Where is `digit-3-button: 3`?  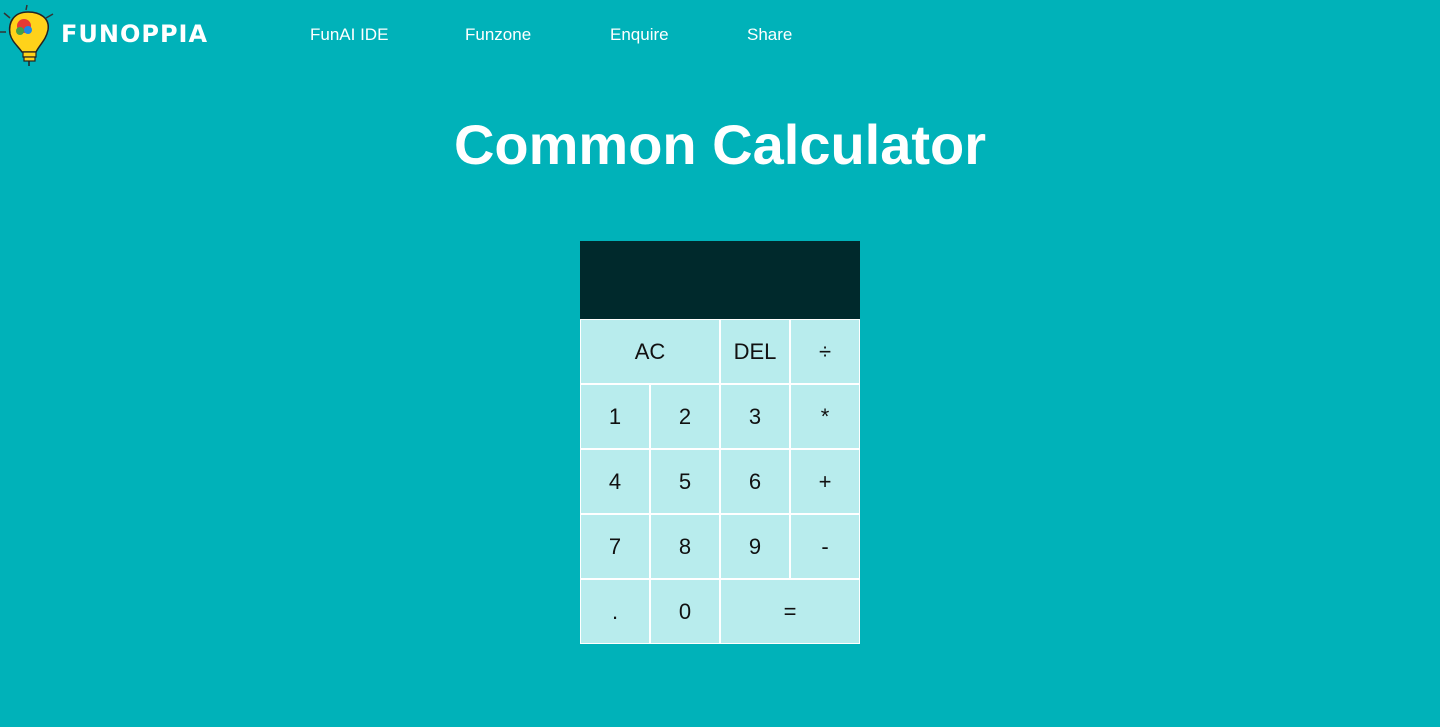
digit-3-button: 3 is located at coordinates (755, 416).